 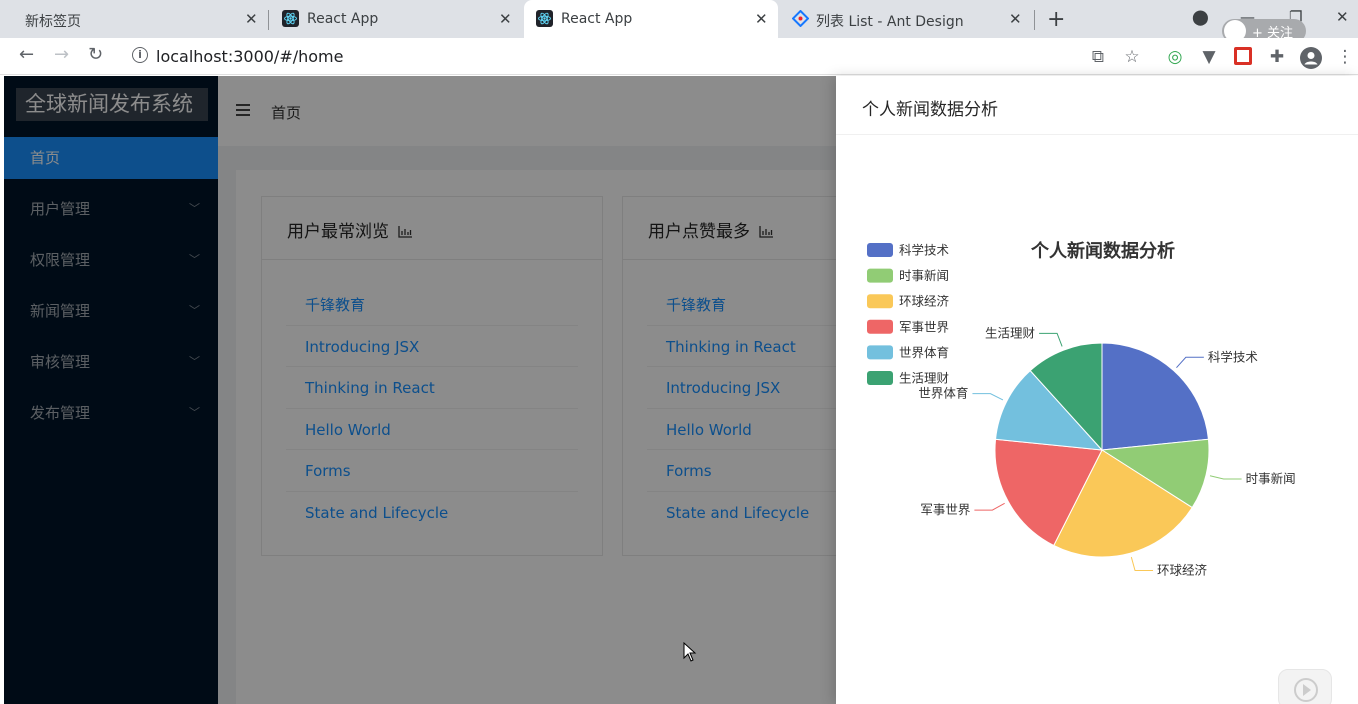 I want to click on window-close-icon: ✕, so click(x=1342, y=17).